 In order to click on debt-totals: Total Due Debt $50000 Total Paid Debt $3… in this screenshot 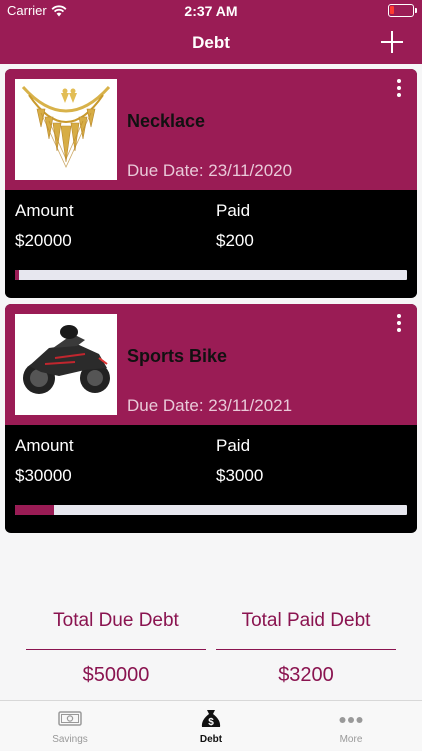, I will do `click(211, 651)`.